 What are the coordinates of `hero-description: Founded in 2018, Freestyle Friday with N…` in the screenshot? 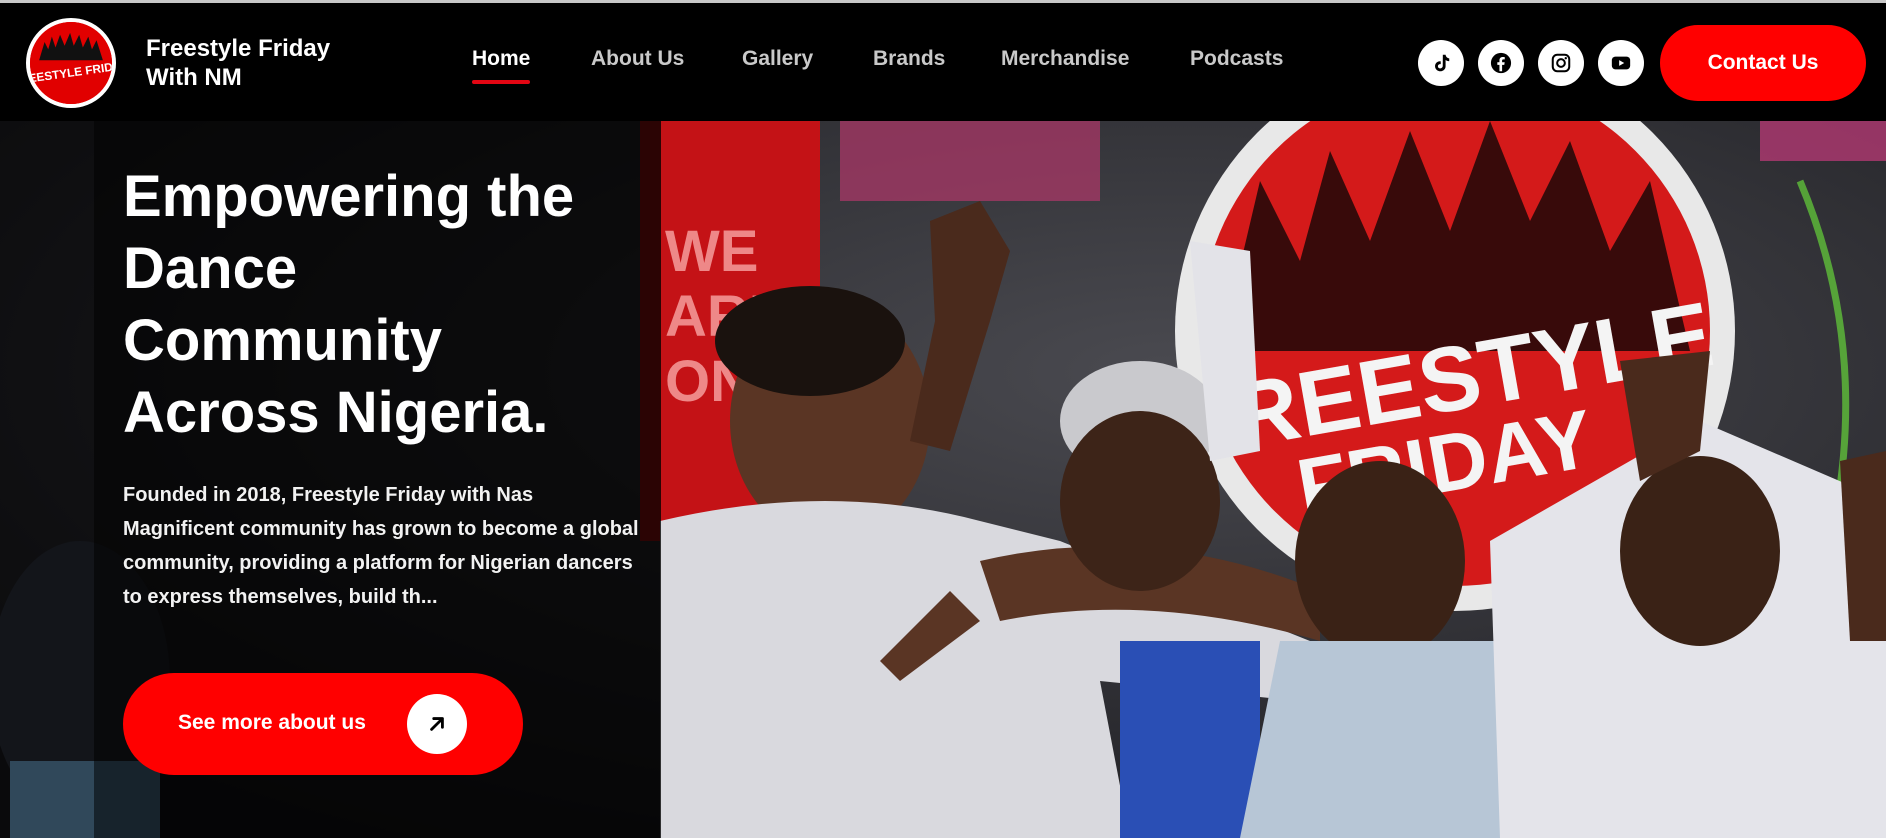 It's located at (381, 546).